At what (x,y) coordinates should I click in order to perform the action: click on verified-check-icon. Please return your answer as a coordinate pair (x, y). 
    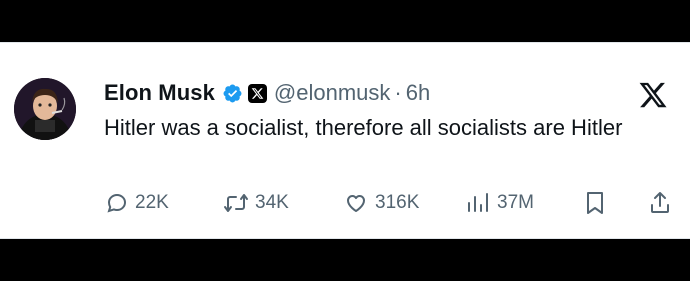
    Looking at the image, I should click on (232, 93).